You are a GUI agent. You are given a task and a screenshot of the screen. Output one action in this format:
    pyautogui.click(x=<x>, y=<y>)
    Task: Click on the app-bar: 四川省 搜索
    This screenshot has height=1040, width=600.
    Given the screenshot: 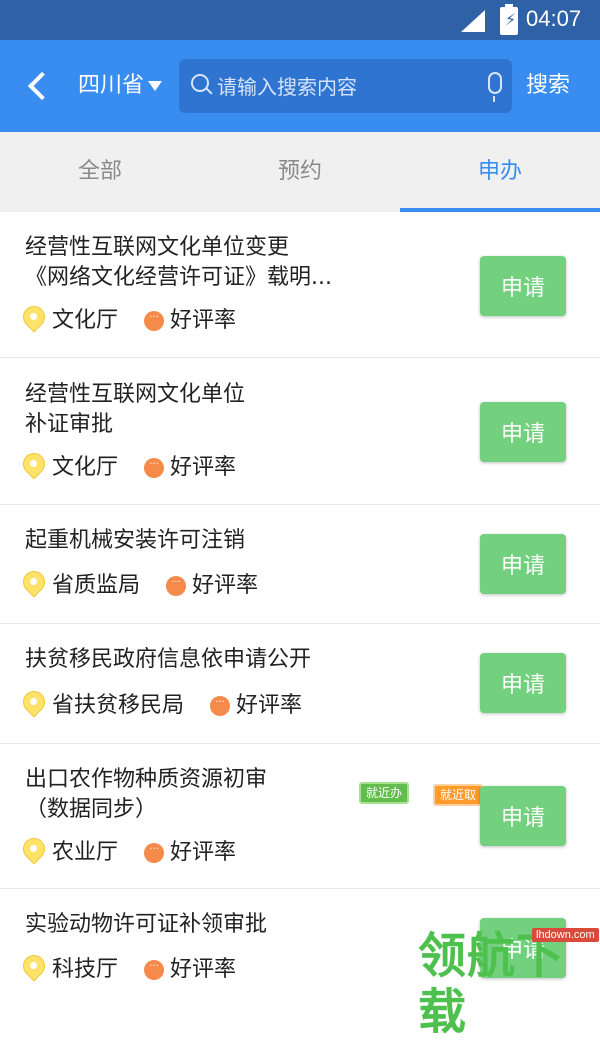 What is the action you would take?
    pyautogui.click(x=300, y=86)
    